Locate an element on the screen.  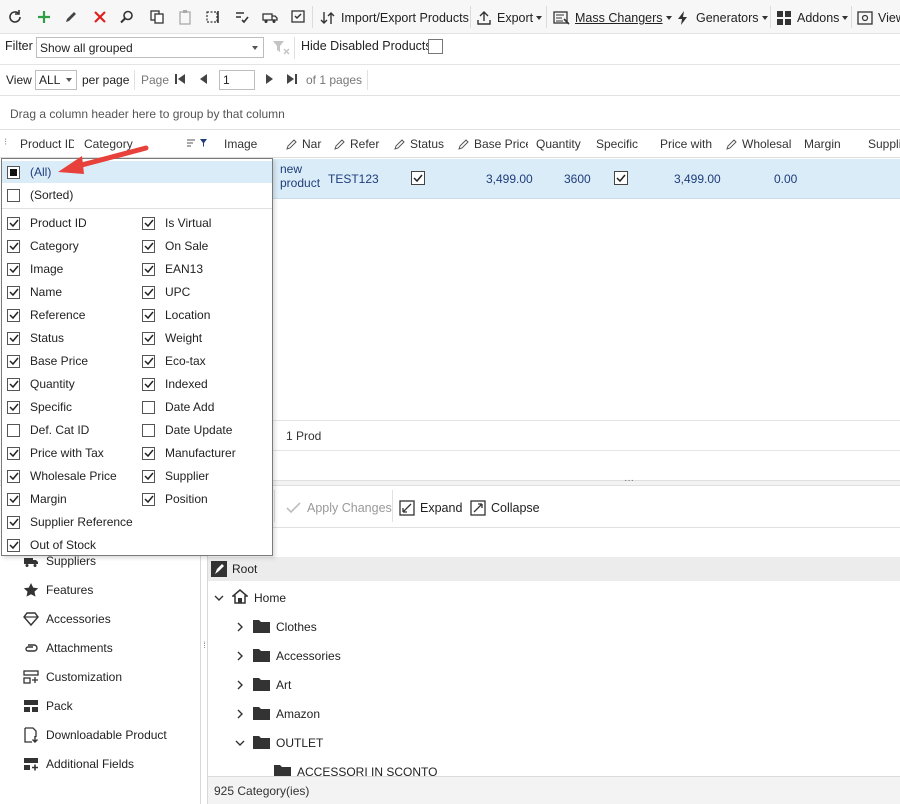
addons-button: Addons is located at coordinates (812, 18).